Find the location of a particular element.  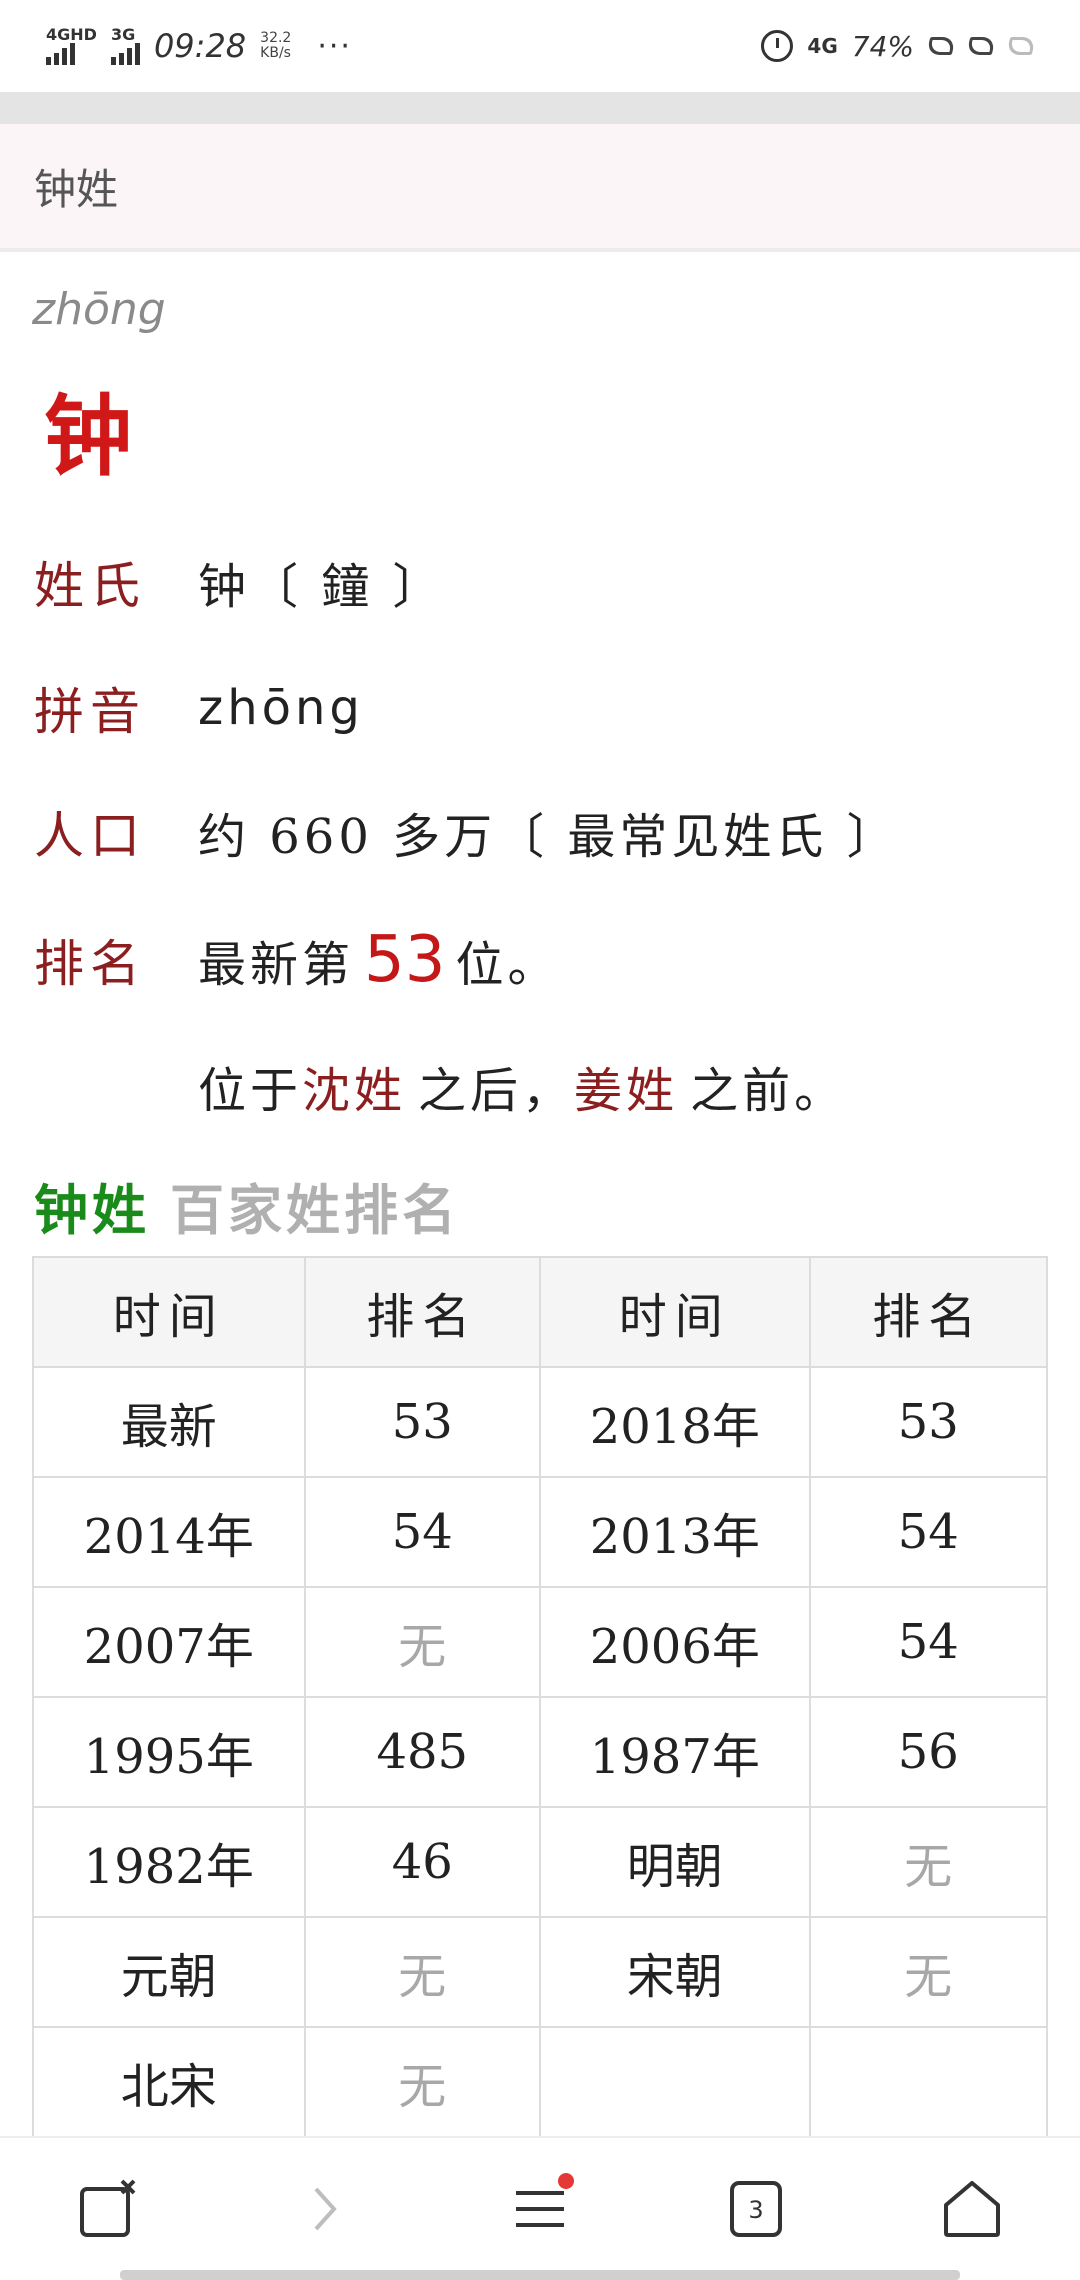

status-left: 4GHD 3G 09:28 32.2 KB/s ··· is located at coordinates (199, 46).